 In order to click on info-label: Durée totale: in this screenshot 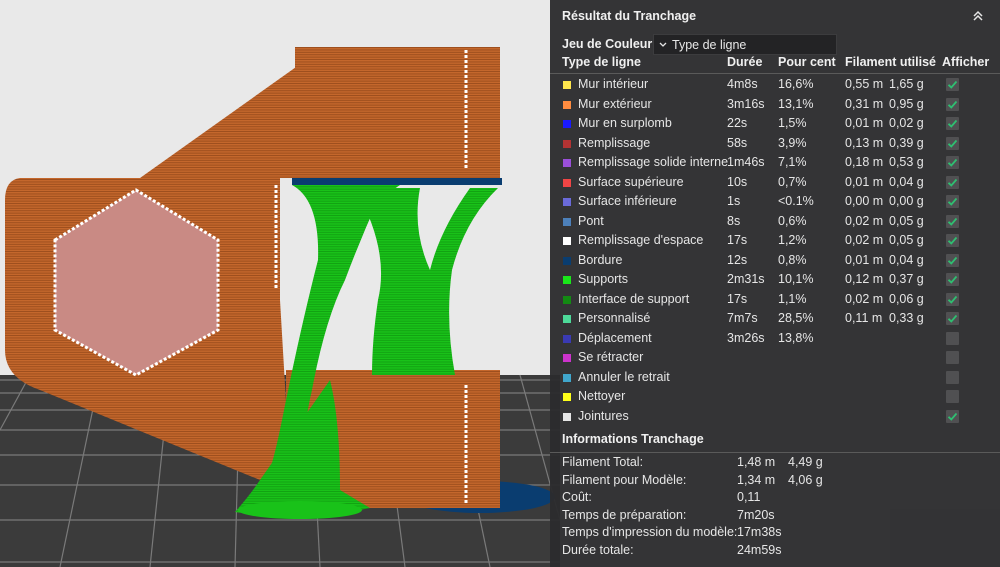, I will do `click(598, 549)`.